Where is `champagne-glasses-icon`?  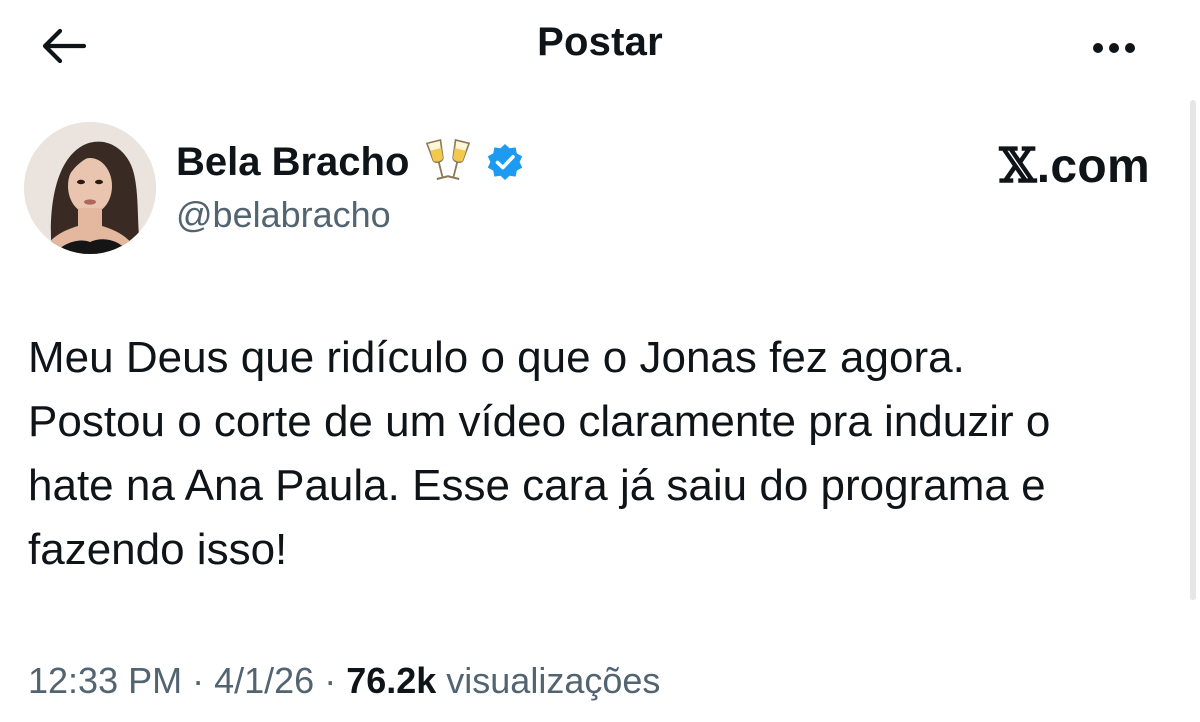 champagne-glasses-icon is located at coordinates (448, 162).